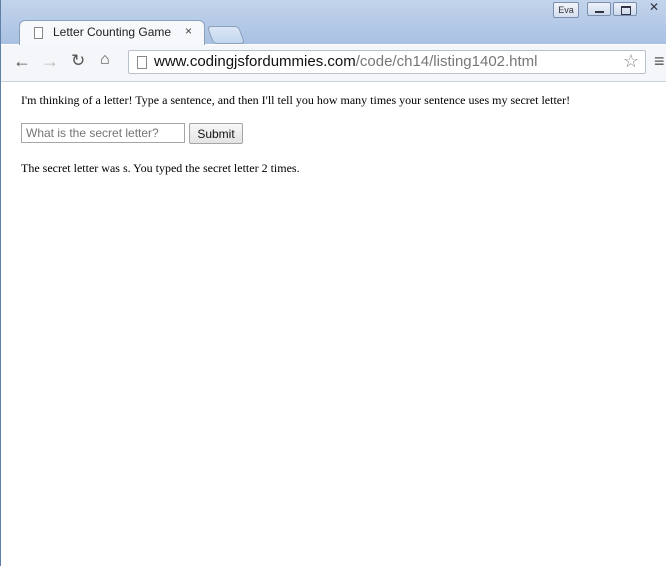 Image resolution: width=666 pixels, height=566 pixels. I want to click on minimize-button, so click(599, 9).